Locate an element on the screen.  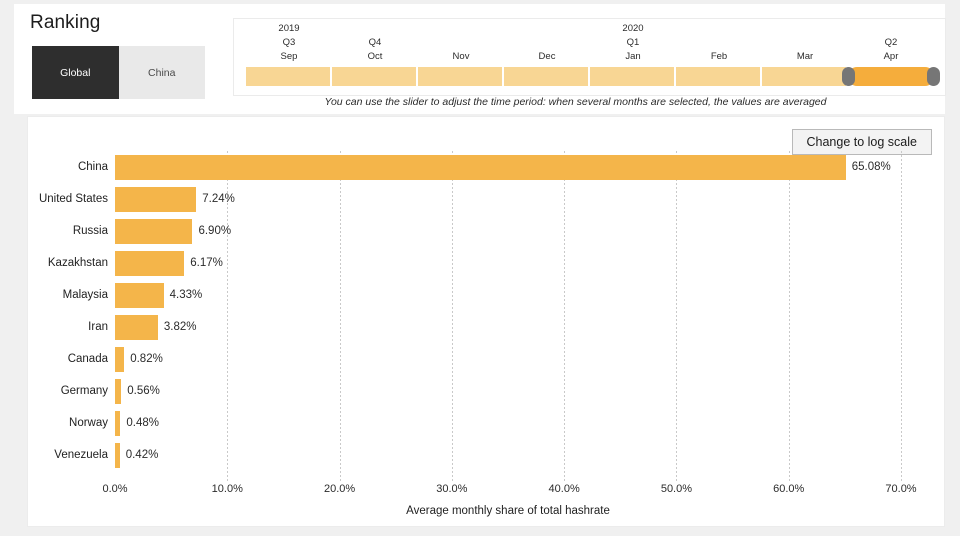
timeline-quarter-label: Q3 is located at coordinates (289, 42).